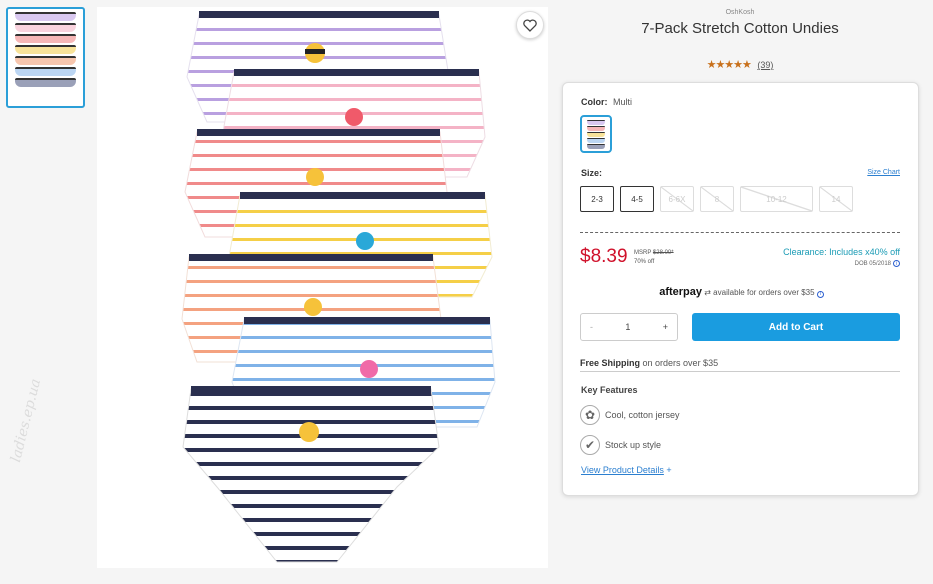 This screenshot has height=584, width=933. Describe the element at coordinates (530, 25) in the screenshot. I see `favorite-heart-icon` at that location.